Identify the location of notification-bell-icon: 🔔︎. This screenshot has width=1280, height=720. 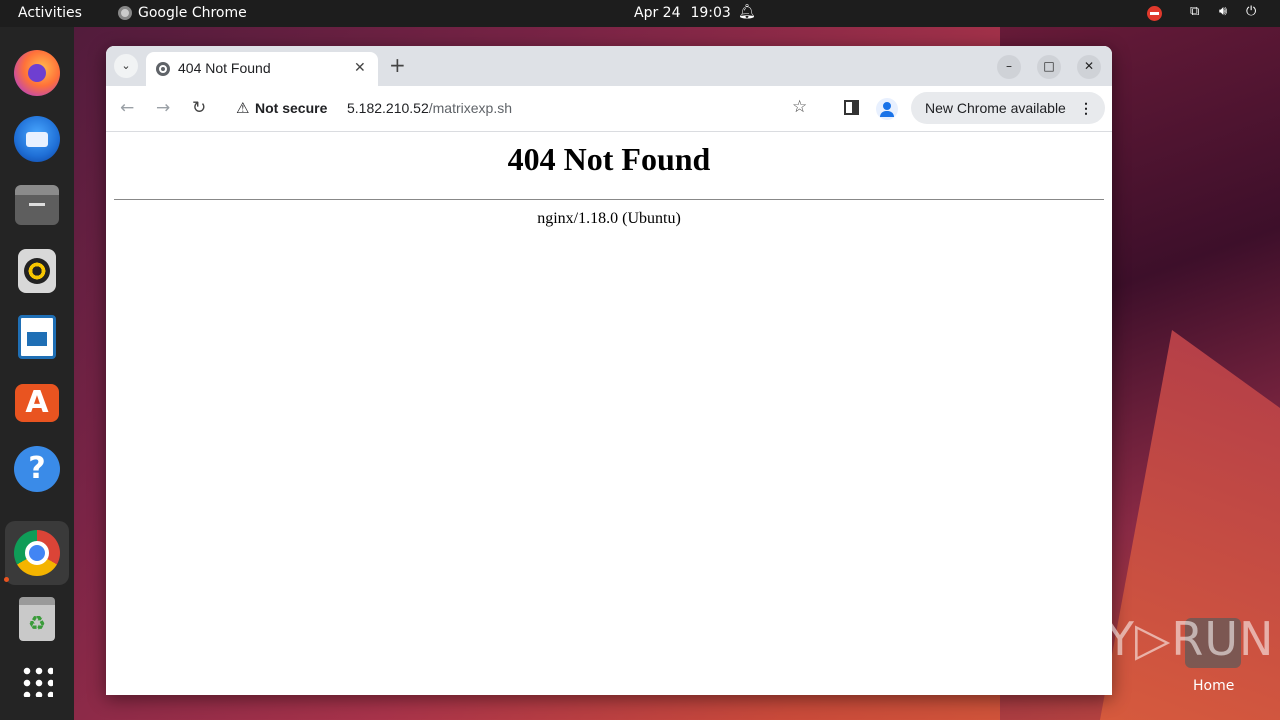
(747, 12).